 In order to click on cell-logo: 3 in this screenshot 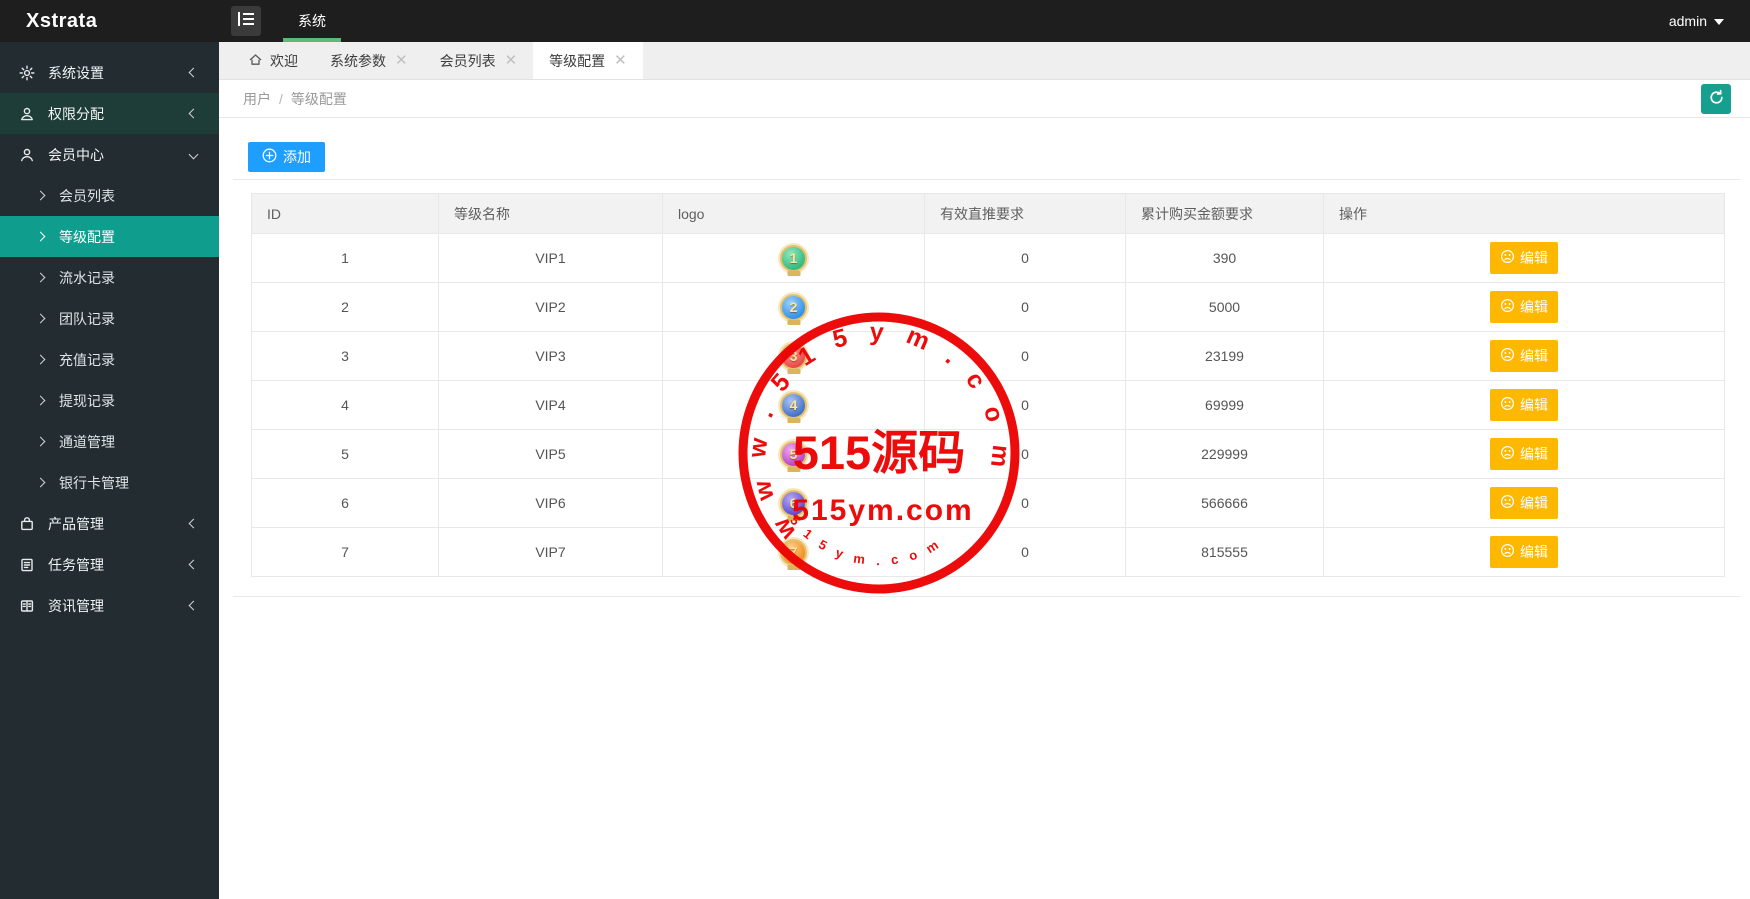, I will do `click(793, 356)`.